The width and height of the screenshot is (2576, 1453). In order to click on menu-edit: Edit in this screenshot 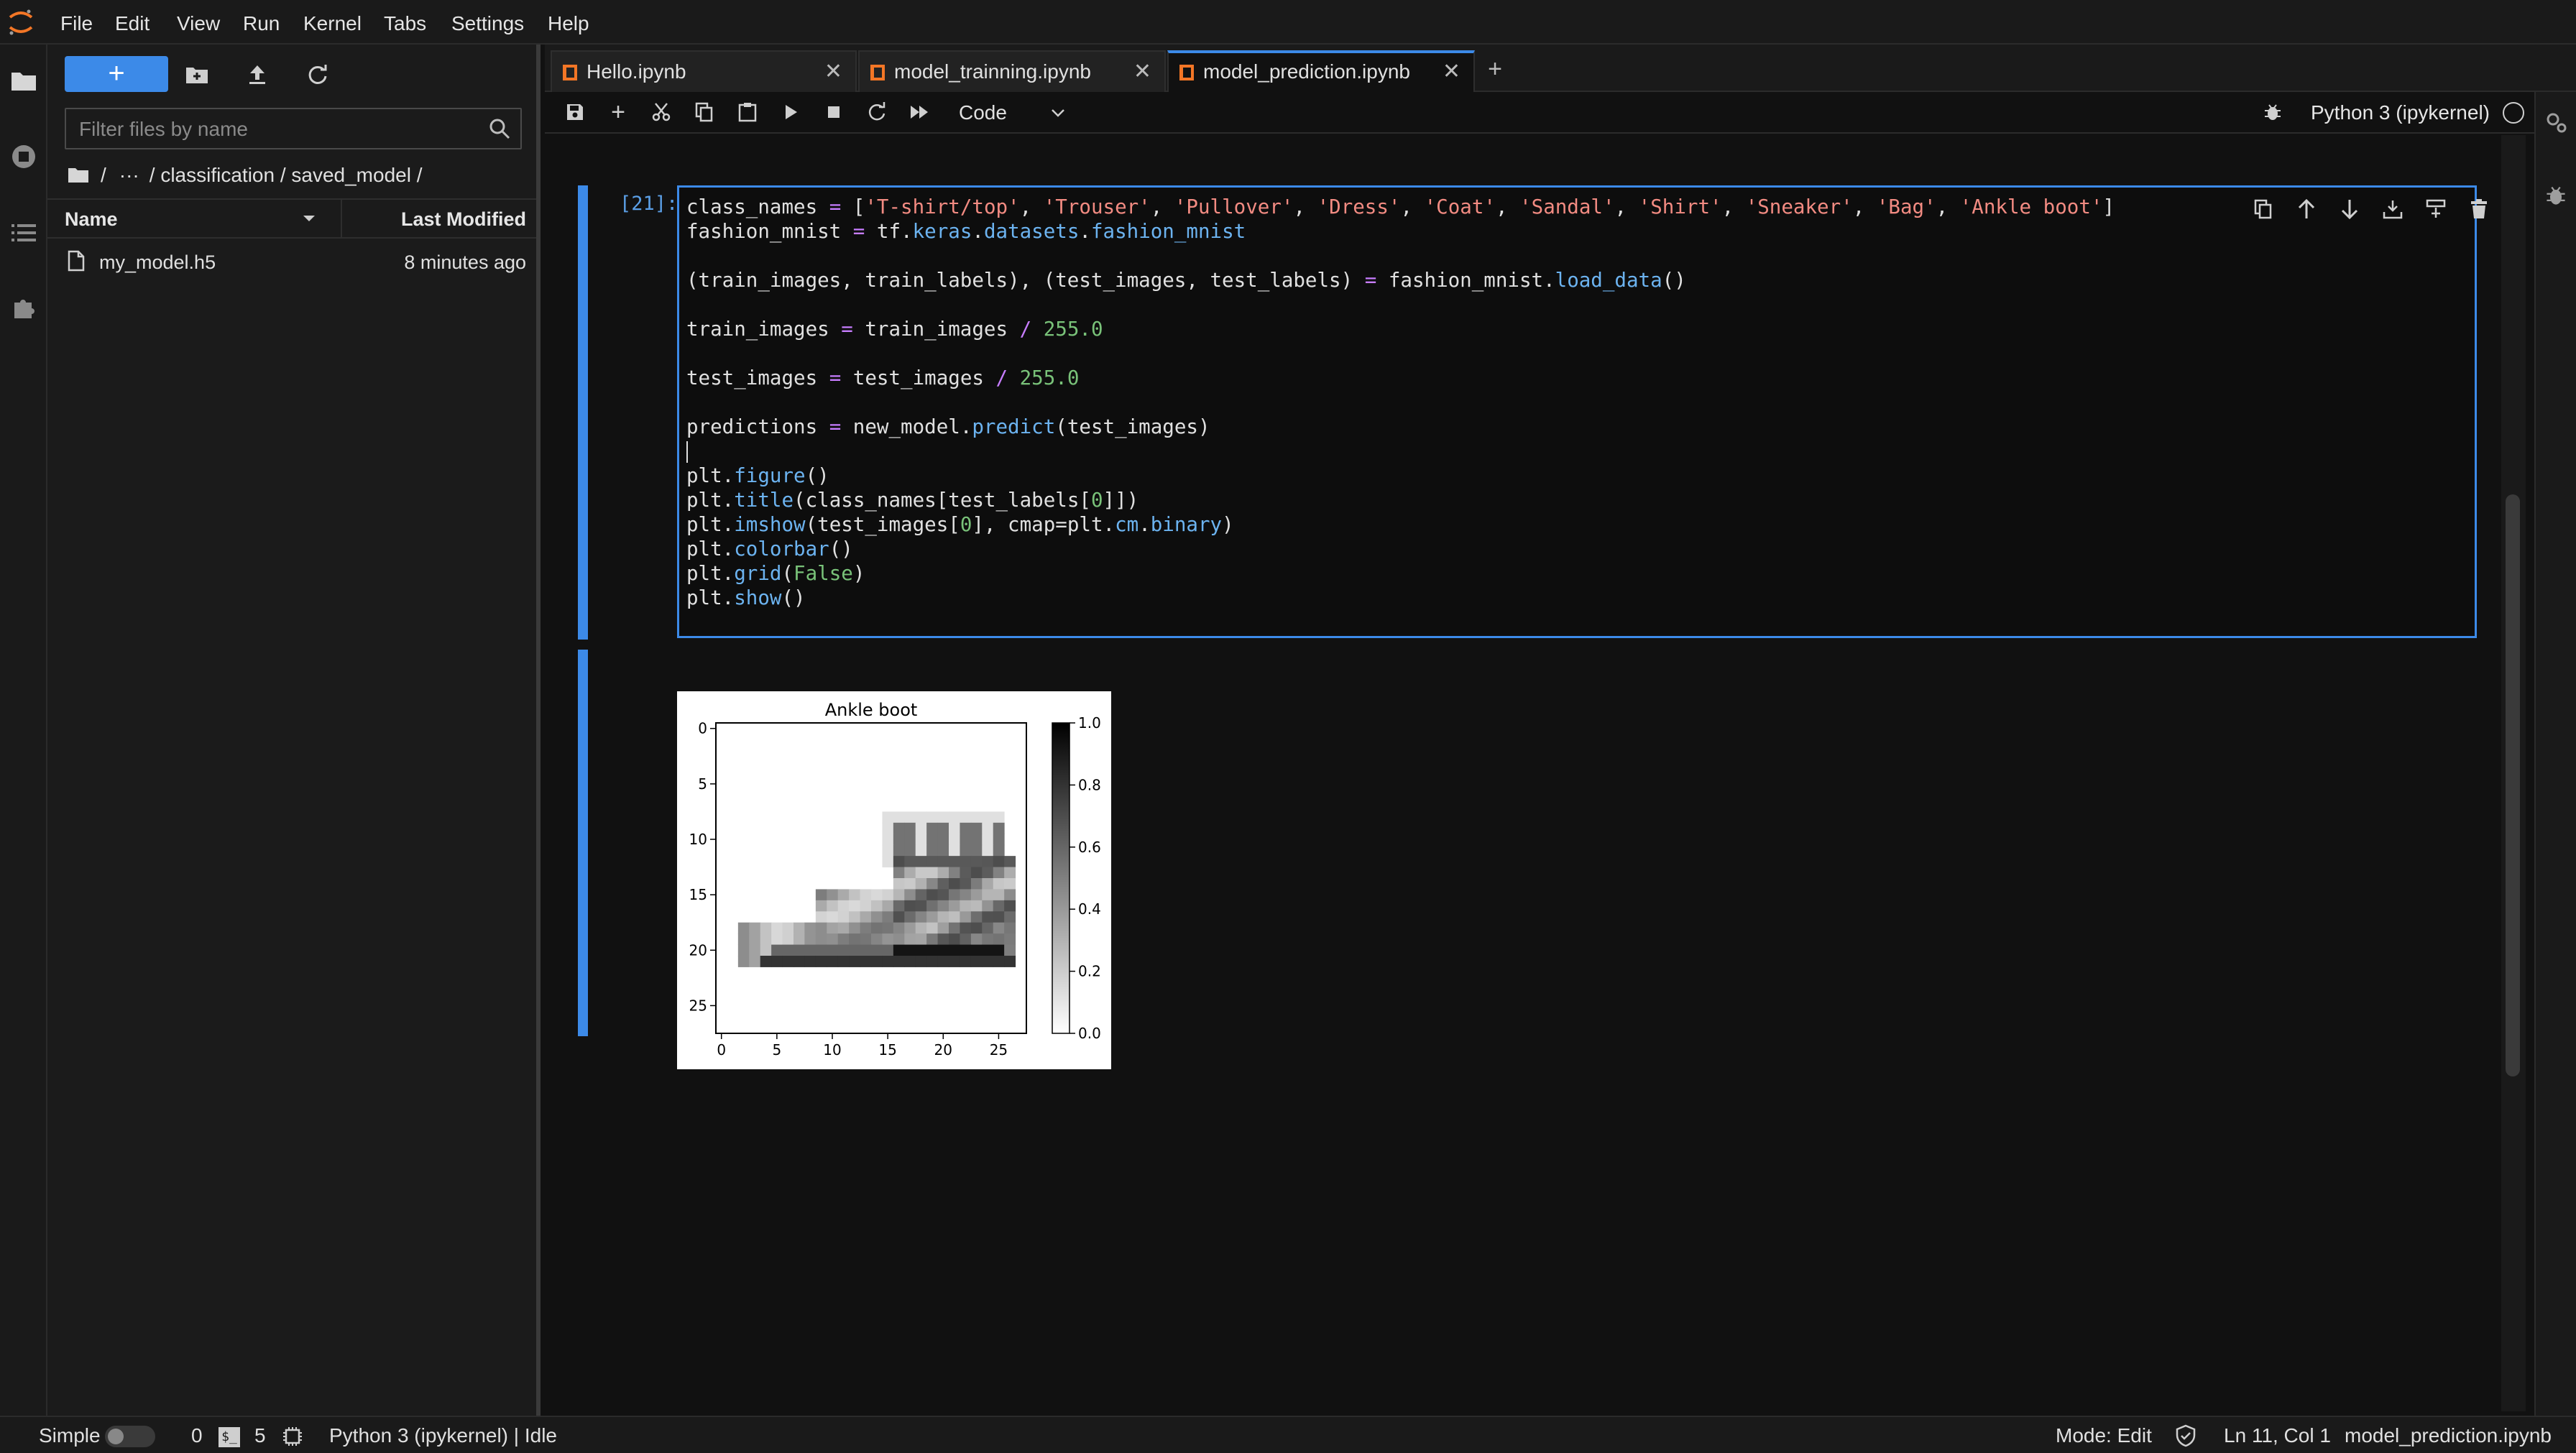, I will do `click(132, 22)`.